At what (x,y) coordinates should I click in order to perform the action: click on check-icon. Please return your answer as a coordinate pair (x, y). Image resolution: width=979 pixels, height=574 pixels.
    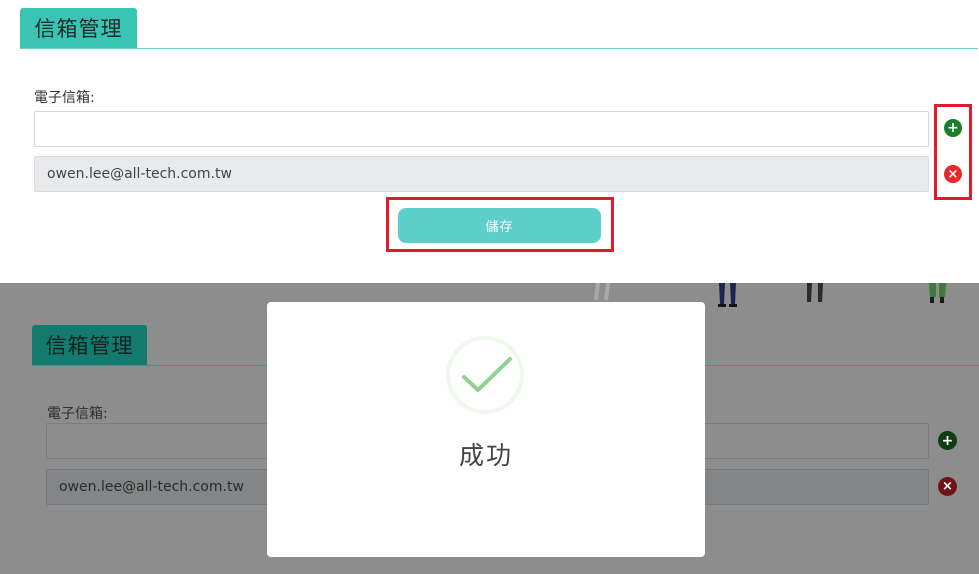
    Looking at the image, I should click on (487, 374).